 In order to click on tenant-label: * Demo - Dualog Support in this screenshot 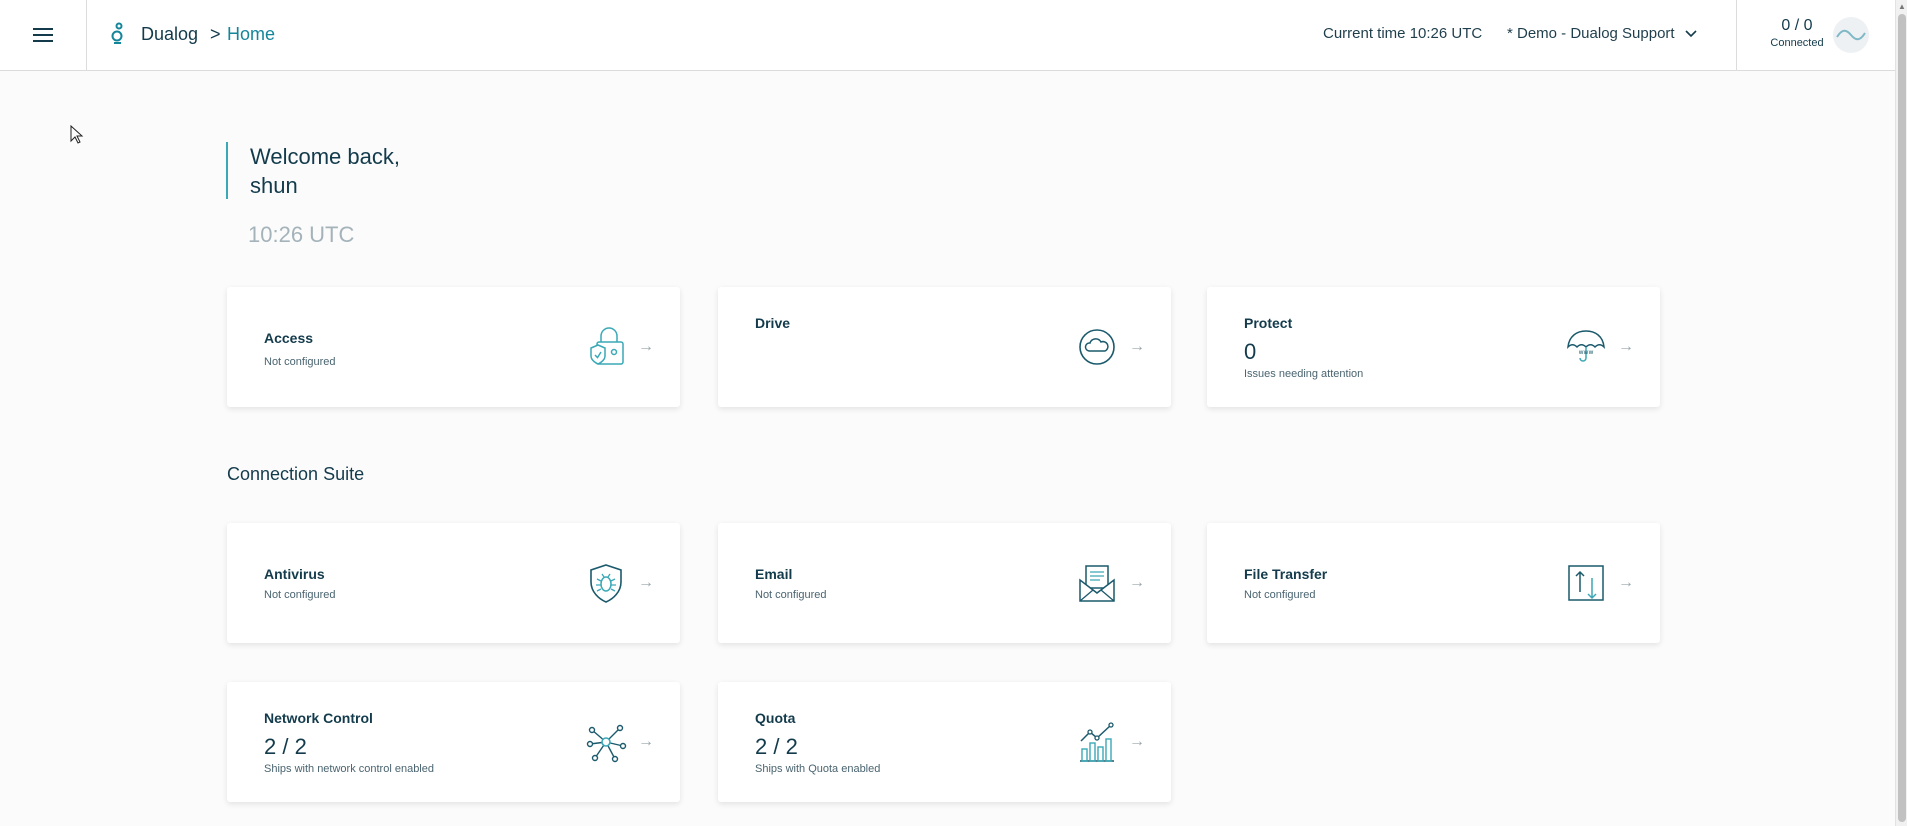, I will do `click(1591, 33)`.